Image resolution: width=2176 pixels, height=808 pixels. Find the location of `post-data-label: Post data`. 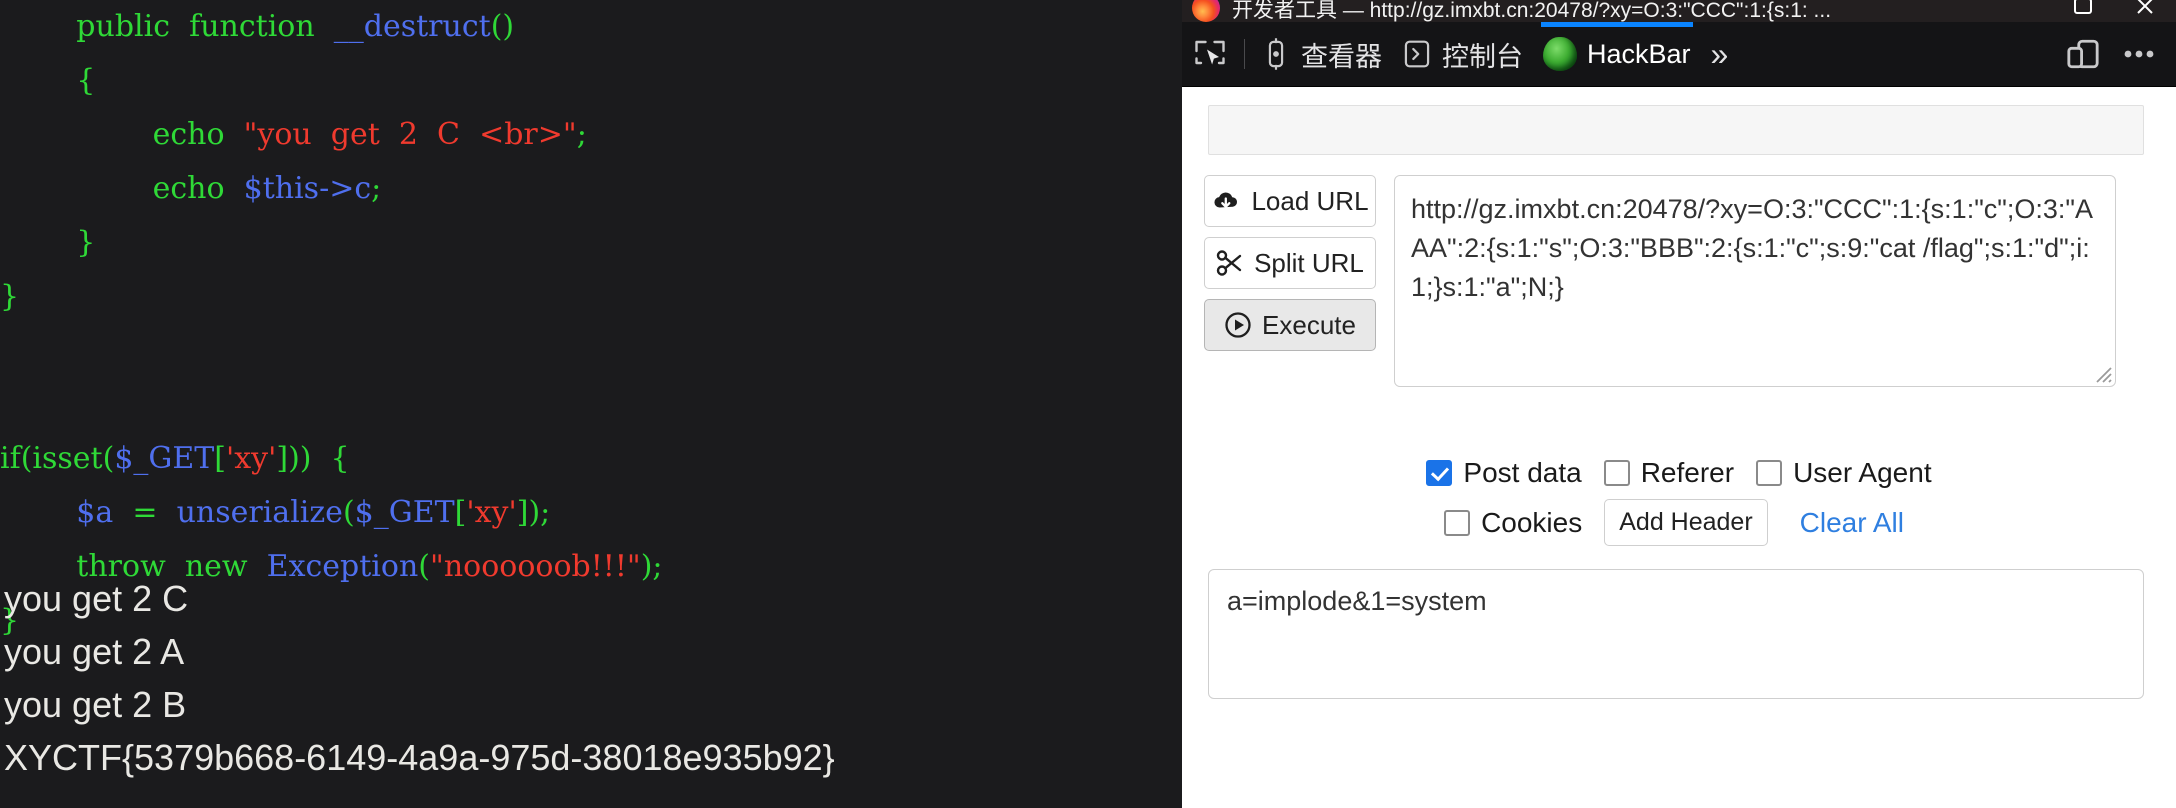

post-data-label: Post data is located at coordinates (1522, 472).